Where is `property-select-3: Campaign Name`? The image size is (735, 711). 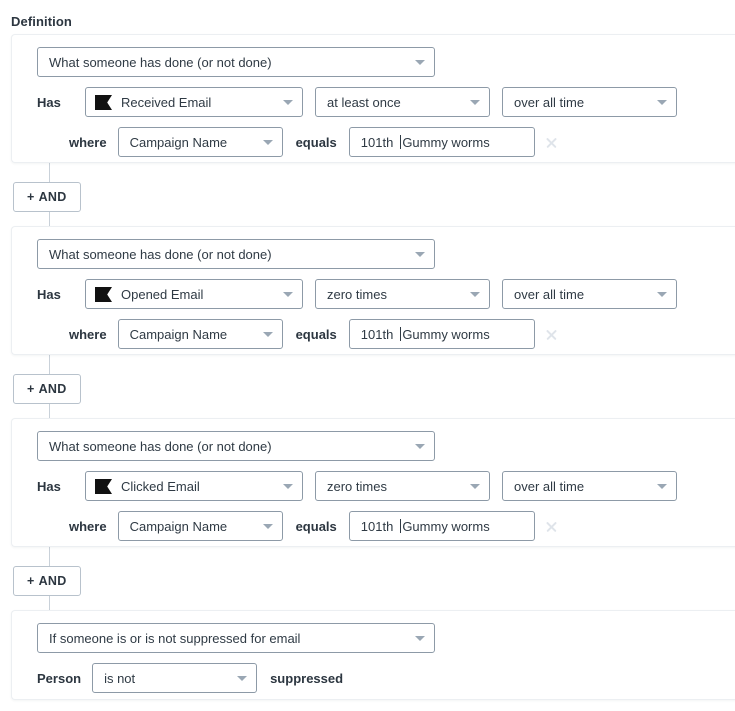 property-select-3: Campaign Name is located at coordinates (200, 526).